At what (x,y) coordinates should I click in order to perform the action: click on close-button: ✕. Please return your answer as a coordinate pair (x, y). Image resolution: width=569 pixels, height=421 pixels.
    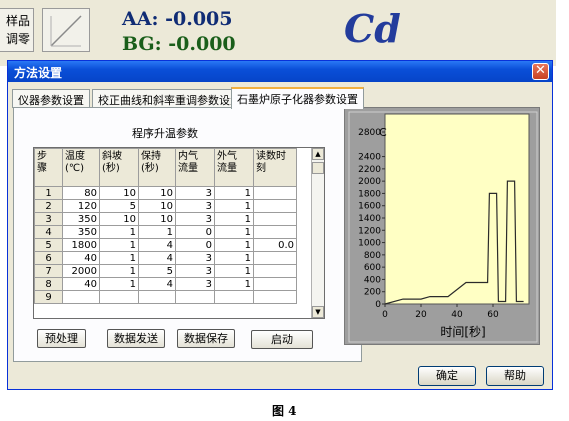
    Looking at the image, I should click on (540, 71).